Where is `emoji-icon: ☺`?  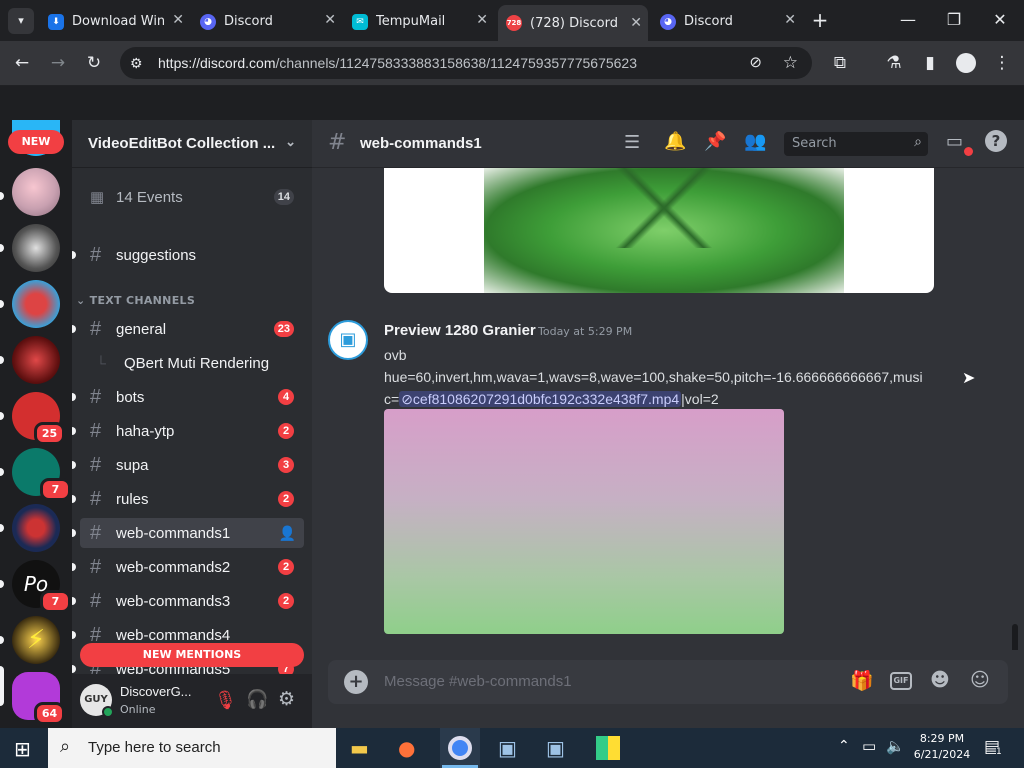
emoji-icon: ☺ is located at coordinates (980, 680).